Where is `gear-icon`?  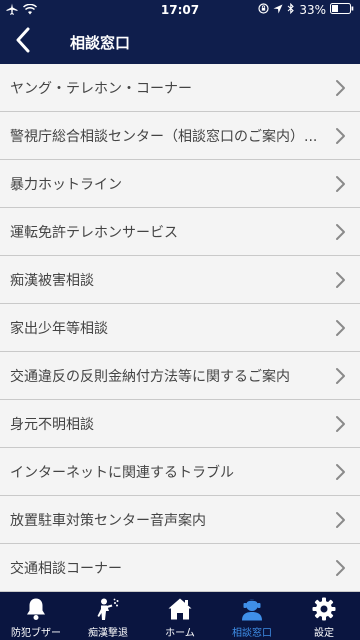
gear-icon is located at coordinates (324, 609).